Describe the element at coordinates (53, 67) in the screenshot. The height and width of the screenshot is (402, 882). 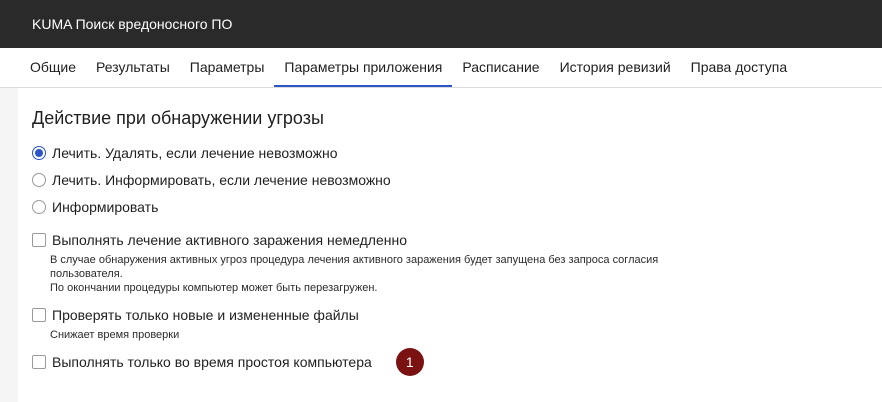
I see `tab-general: Общие` at that location.